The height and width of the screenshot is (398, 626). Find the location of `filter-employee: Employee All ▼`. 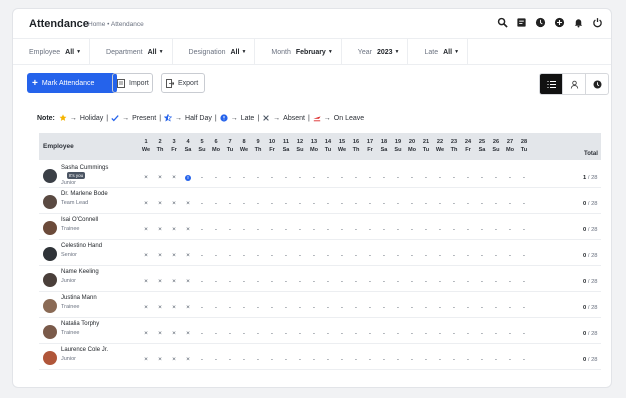

filter-employee: Employee All ▼ is located at coordinates (52, 52).